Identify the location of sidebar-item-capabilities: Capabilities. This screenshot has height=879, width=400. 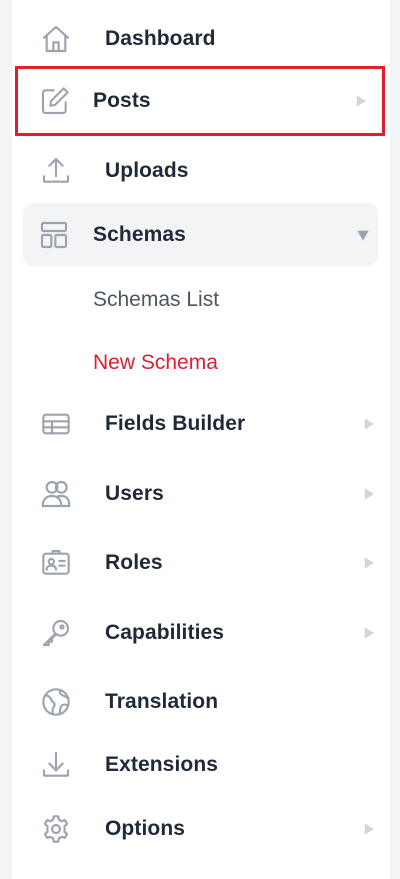
(201, 633).